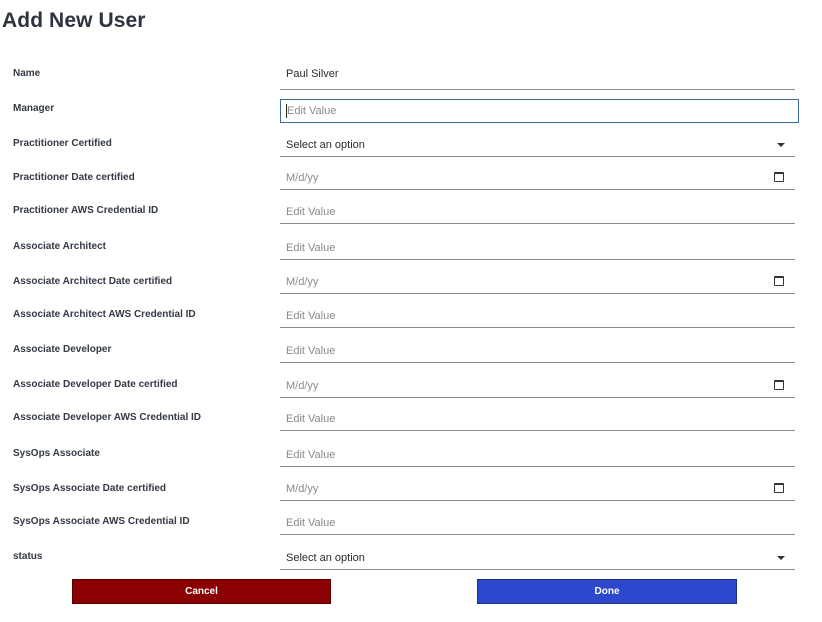  Describe the element at coordinates (537, 280) in the screenshot. I see `associate-architect-date-input: M/d/yy` at that location.